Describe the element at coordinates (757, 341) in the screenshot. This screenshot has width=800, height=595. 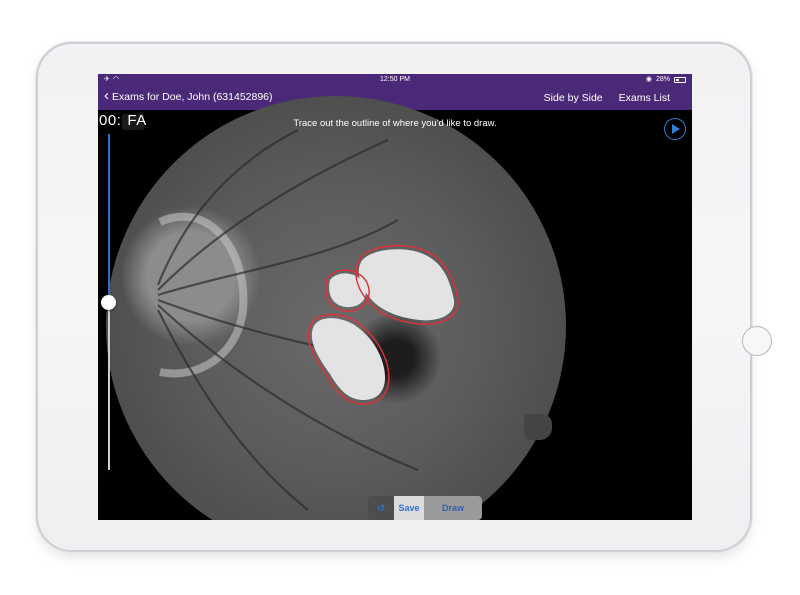
I see `home-button` at that location.